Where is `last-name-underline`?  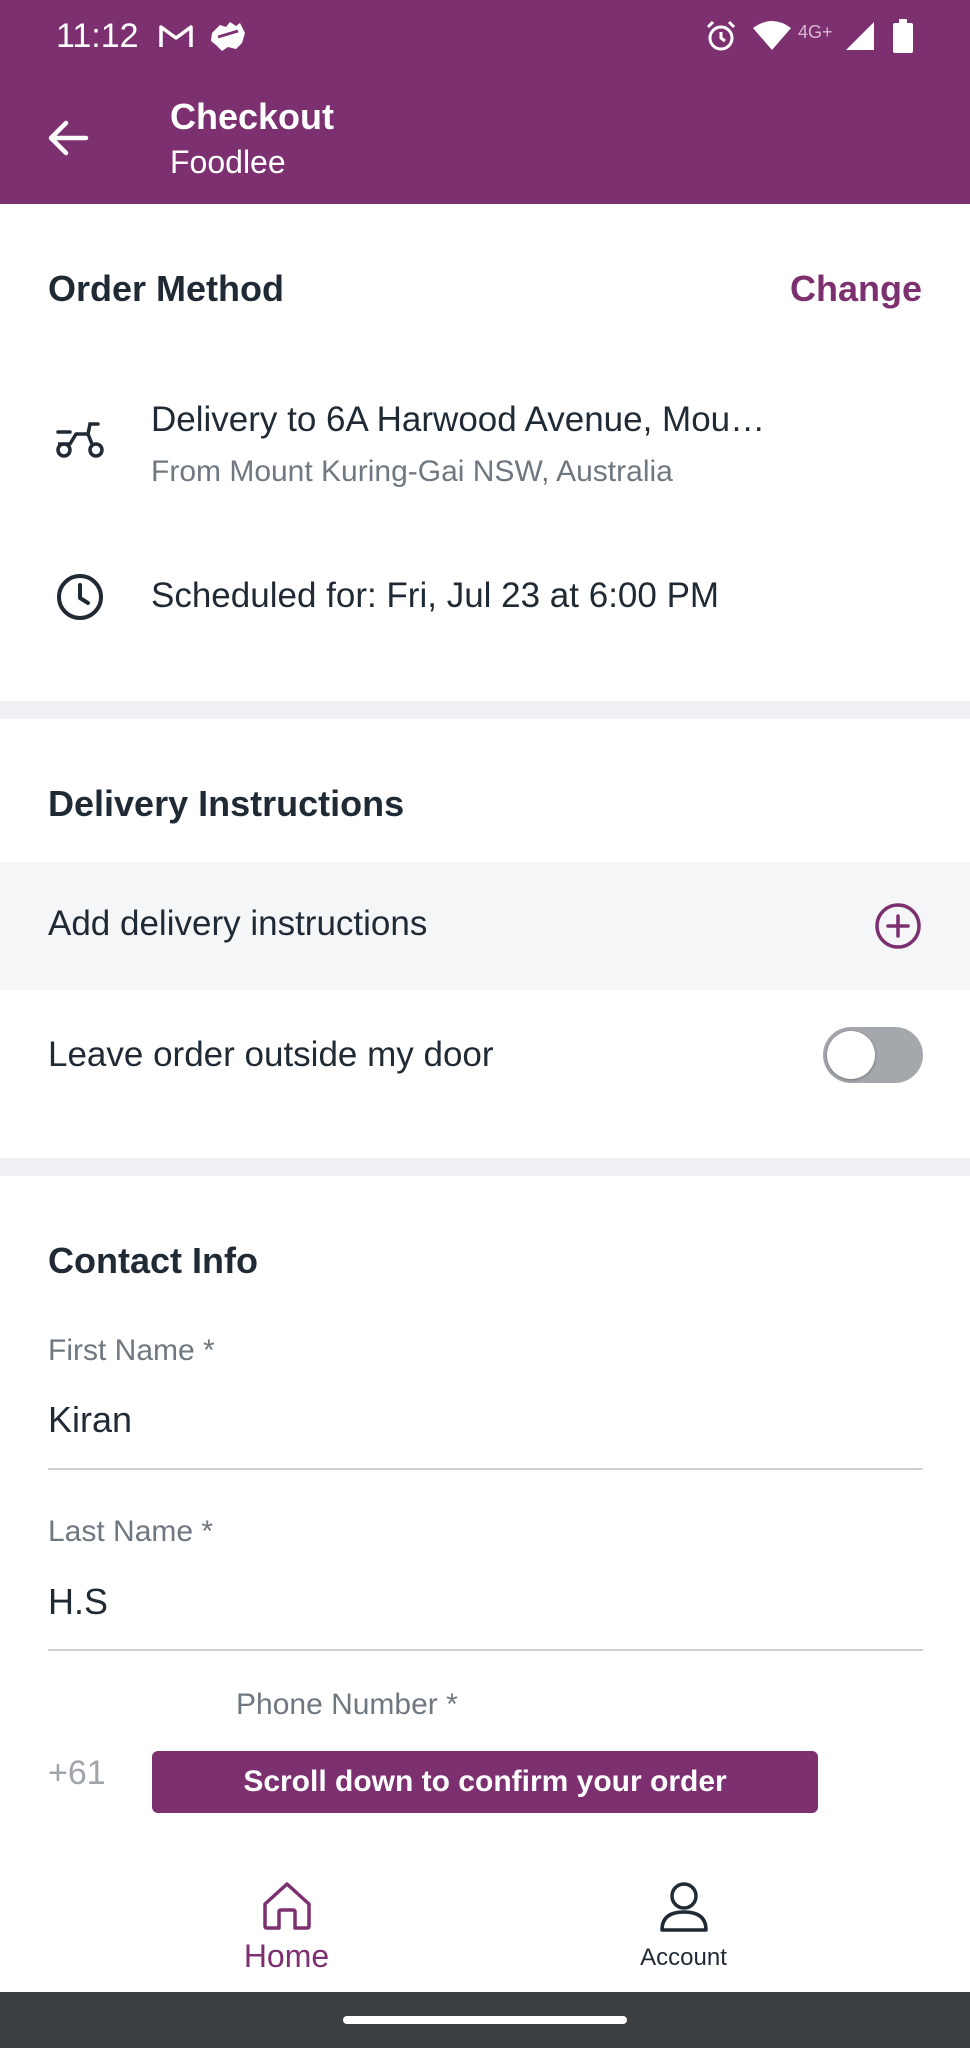
last-name-underline is located at coordinates (485, 1650).